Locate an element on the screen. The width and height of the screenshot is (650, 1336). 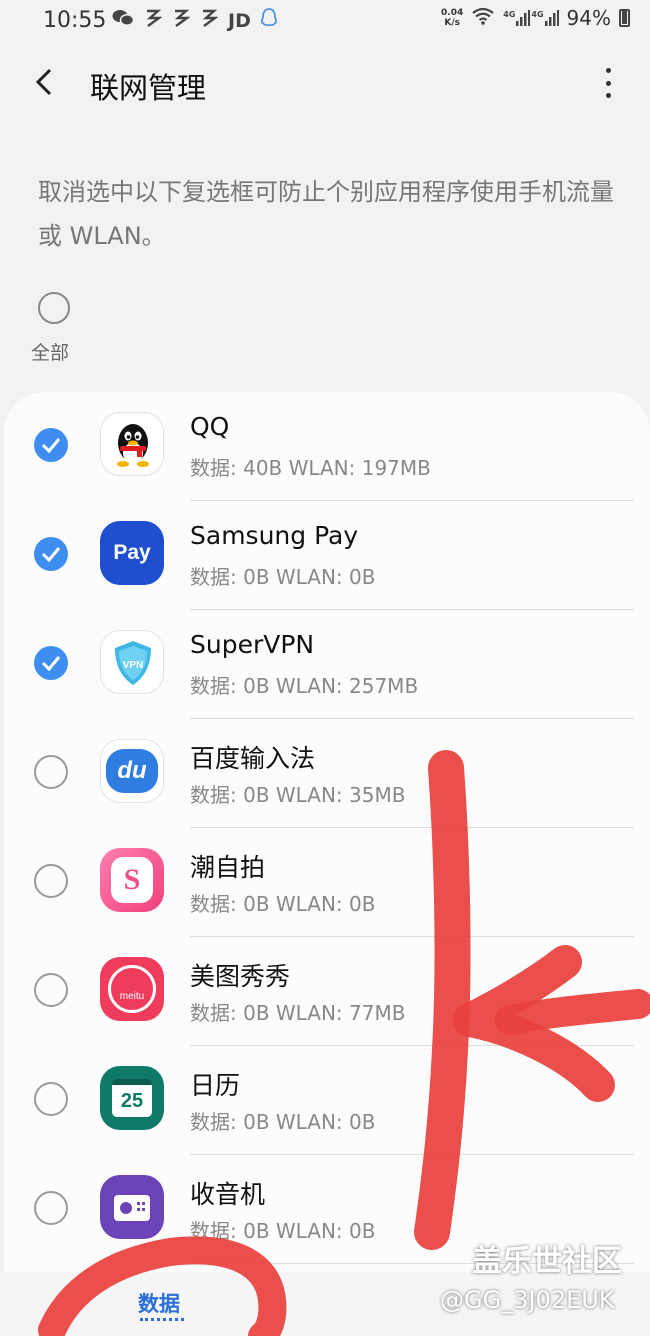
signal-icon: 4G 4G is located at coordinates (531, 18).